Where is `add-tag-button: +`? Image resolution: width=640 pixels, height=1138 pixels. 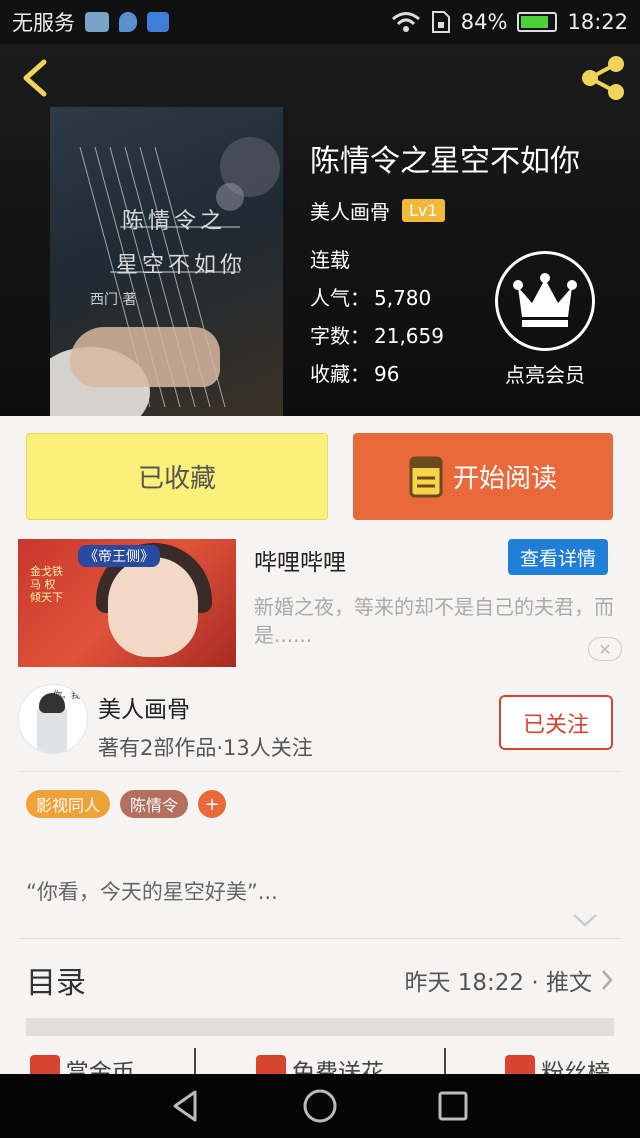
add-tag-button: + is located at coordinates (212, 804).